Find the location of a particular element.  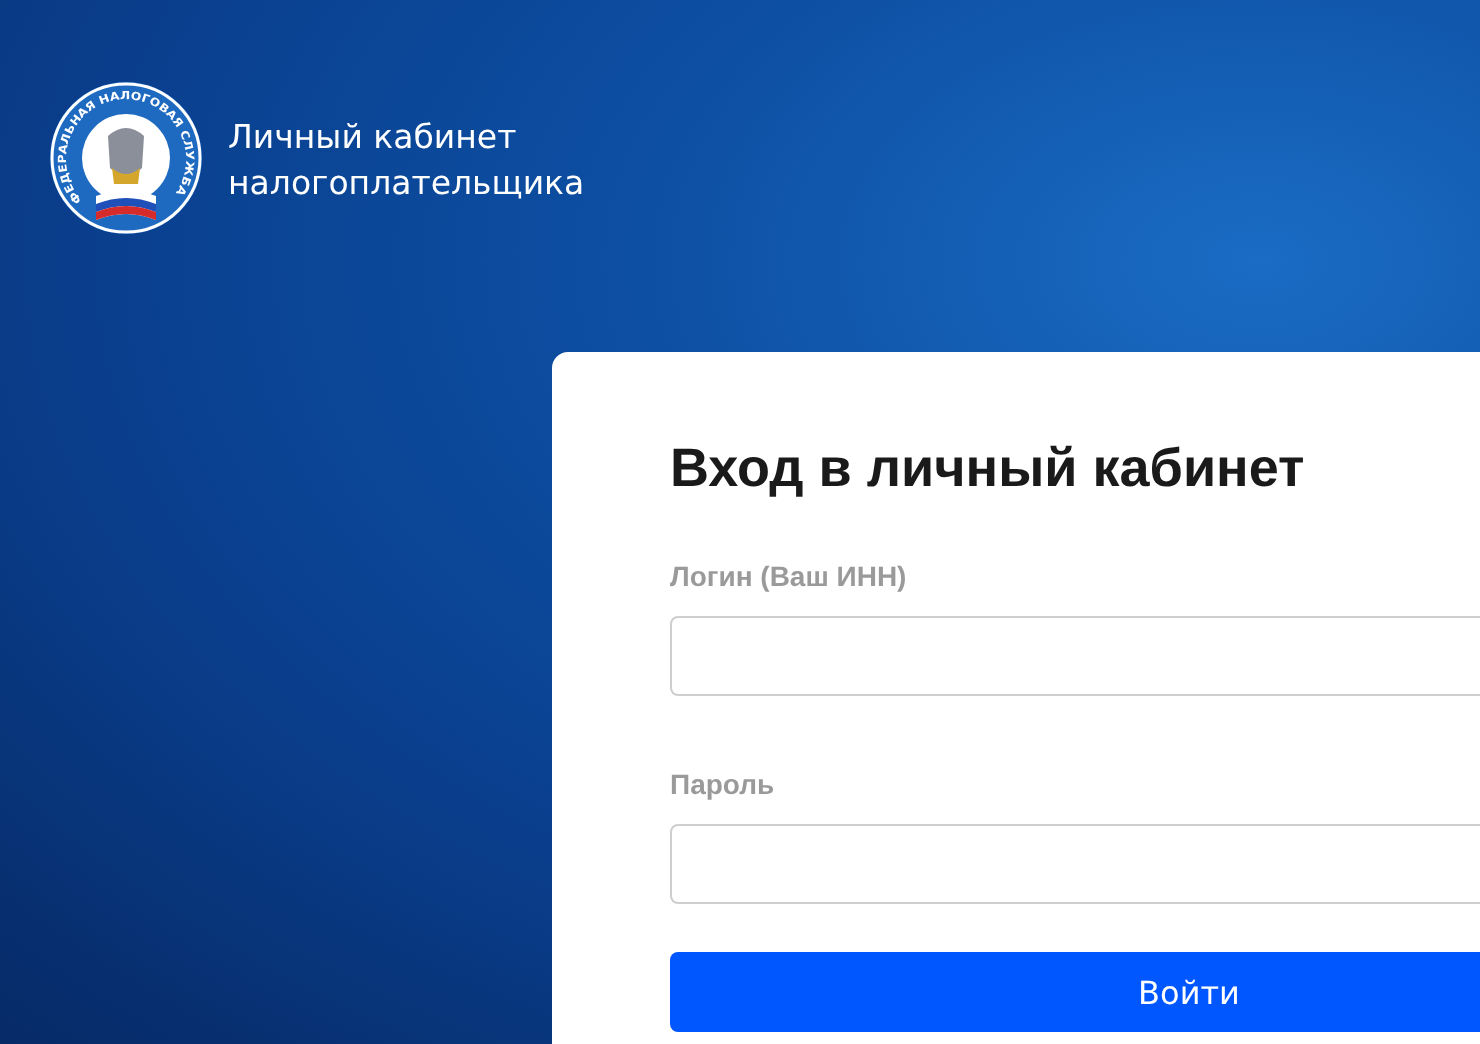

field-label: Логин (Ваш ИНН) is located at coordinates (789, 576).